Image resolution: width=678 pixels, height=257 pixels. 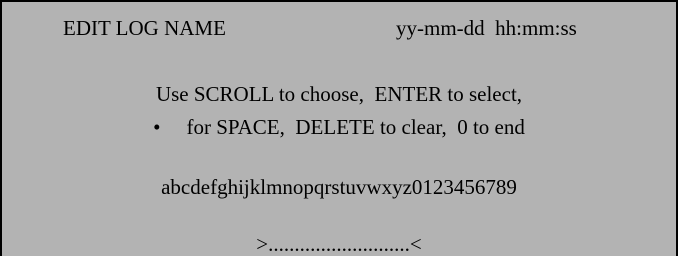 What do you see at coordinates (486, 28) in the screenshot?
I see `datetime-format-label: yy-mm-dd hh:mm:ss` at bounding box center [486, 28].